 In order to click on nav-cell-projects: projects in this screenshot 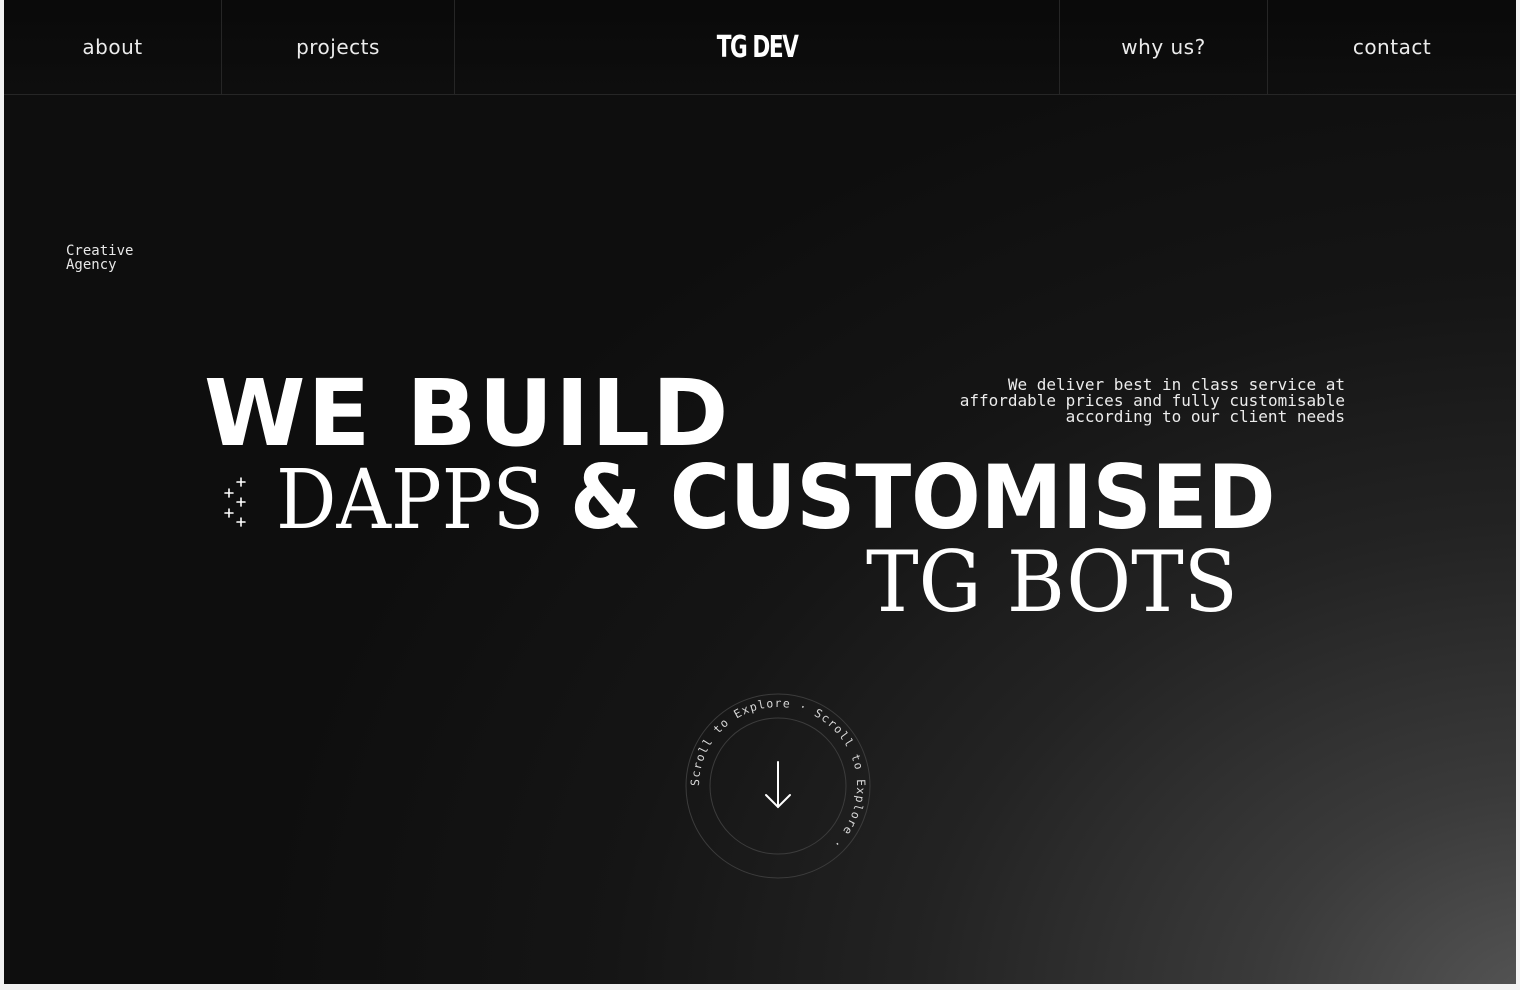, I will do `click(338, 47)`.